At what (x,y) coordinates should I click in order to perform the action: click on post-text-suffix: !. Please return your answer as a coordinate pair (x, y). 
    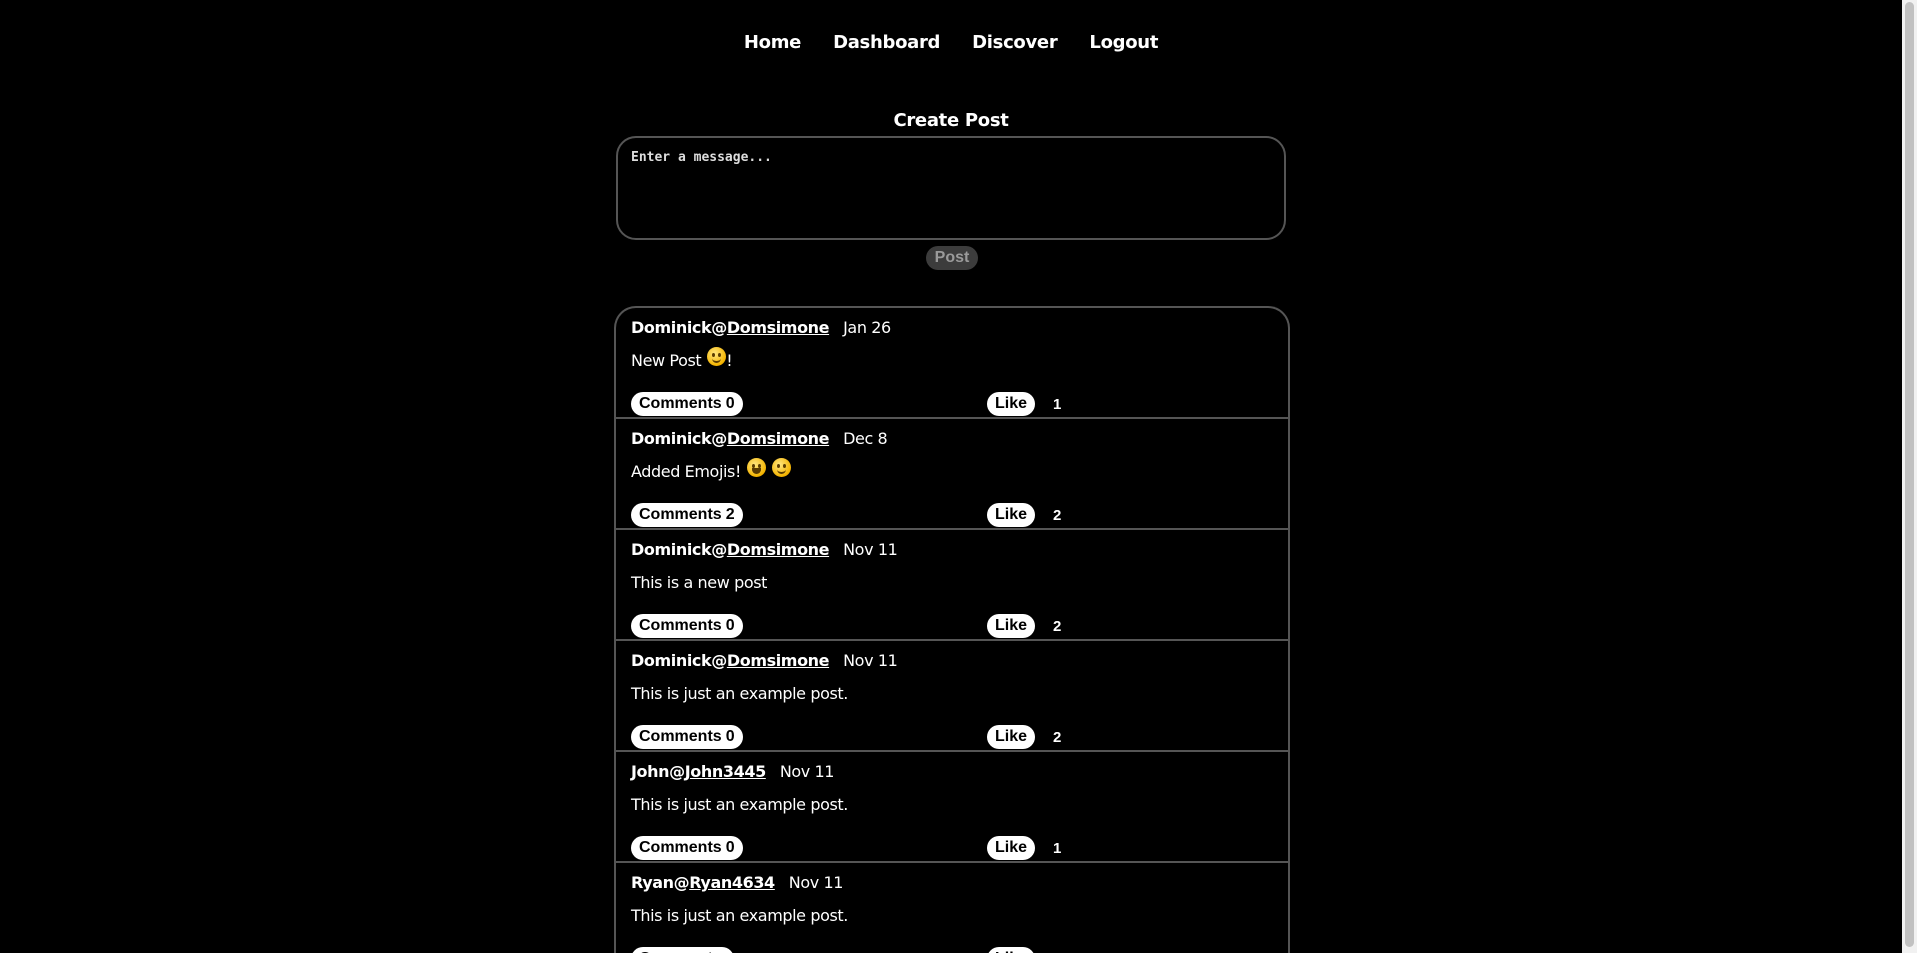
    Looking at the image, I should click on (729, 360).